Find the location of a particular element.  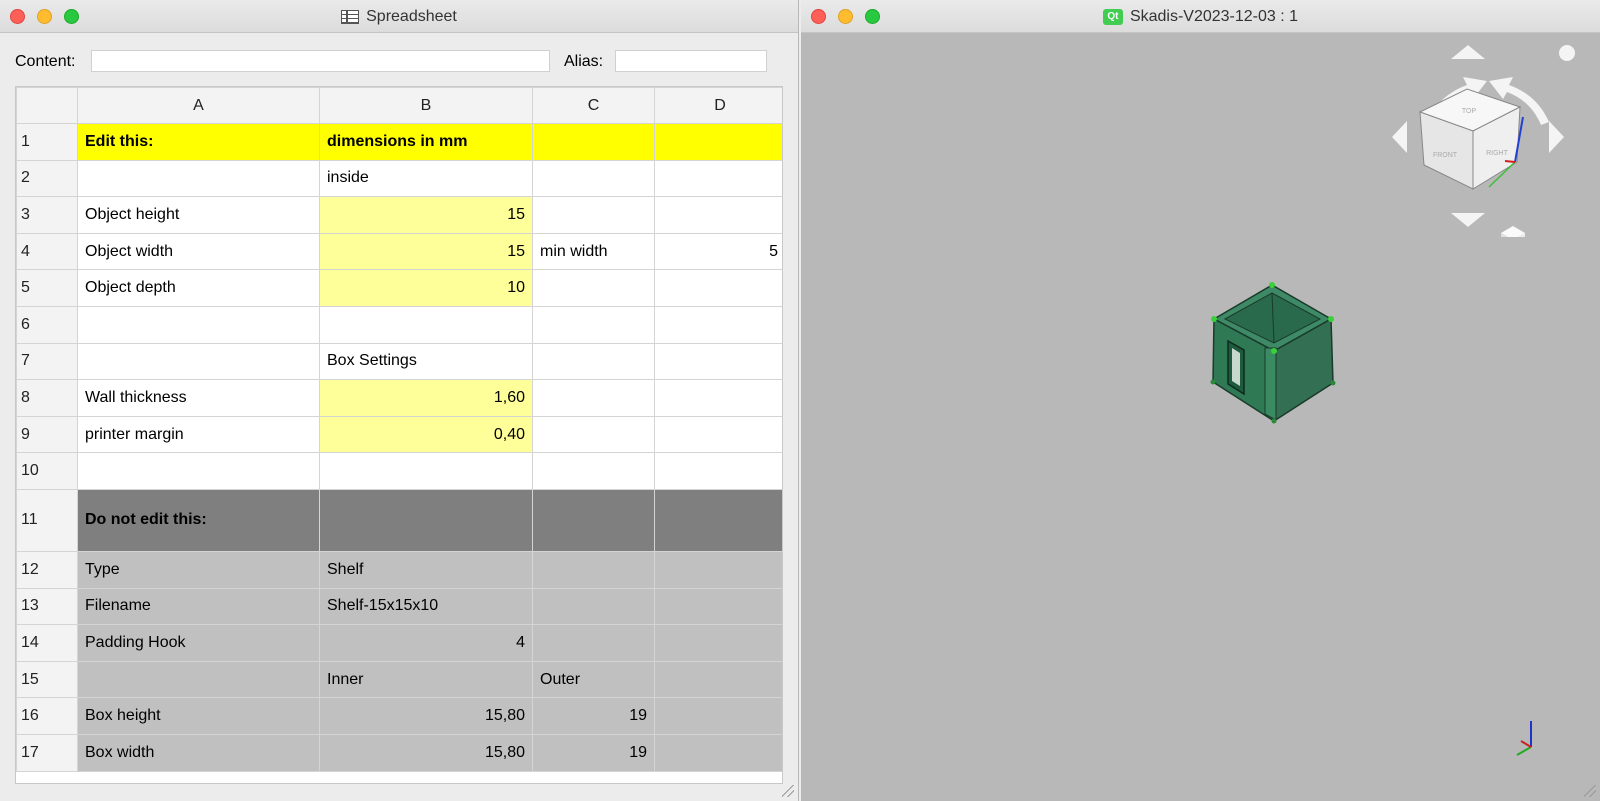

view-menu-icon is located at coordinates (1567, 53).